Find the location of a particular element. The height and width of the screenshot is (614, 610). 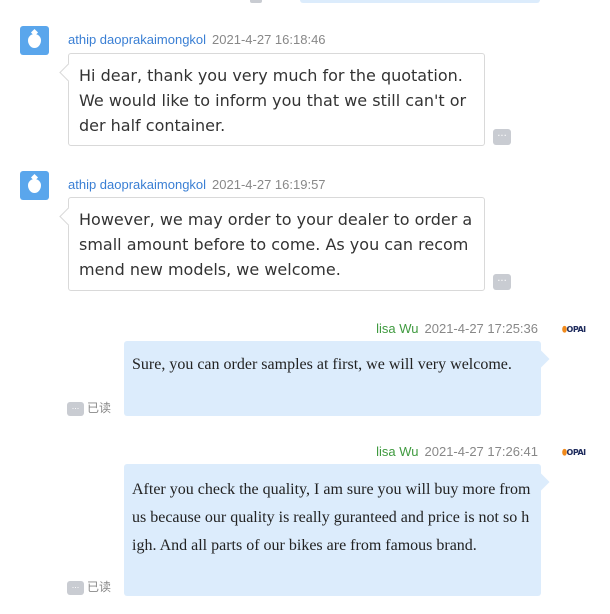

message-header: lisa Wu 2021-4-27 17:26:41 is located at coordinates (457, 451).